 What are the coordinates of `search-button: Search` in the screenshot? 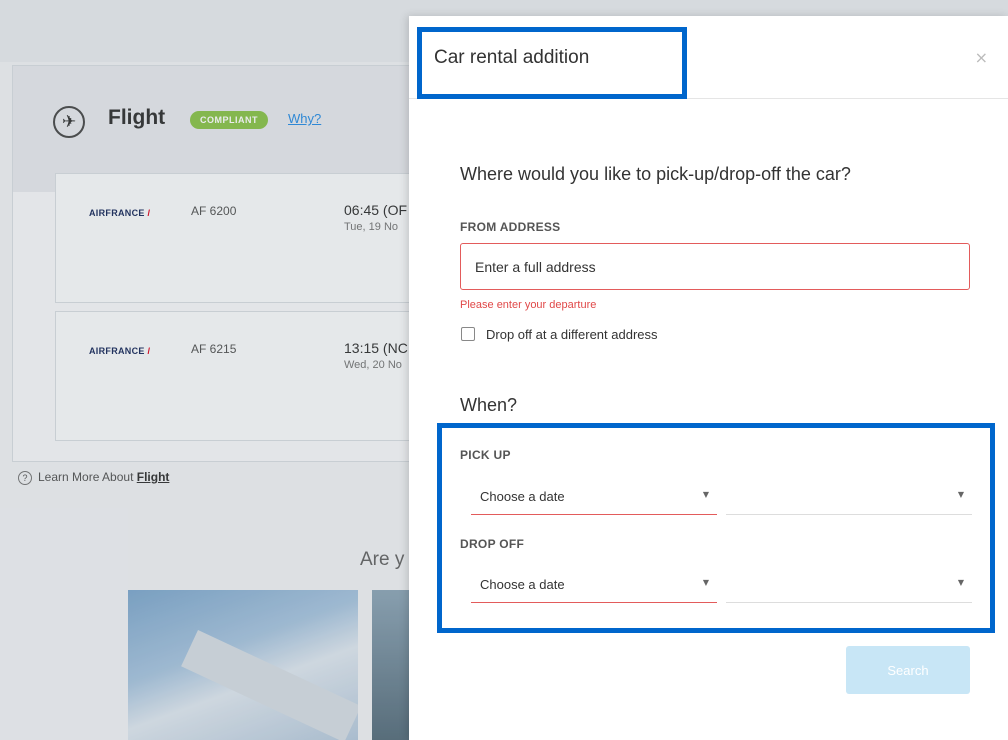 It's located at (908, 670).